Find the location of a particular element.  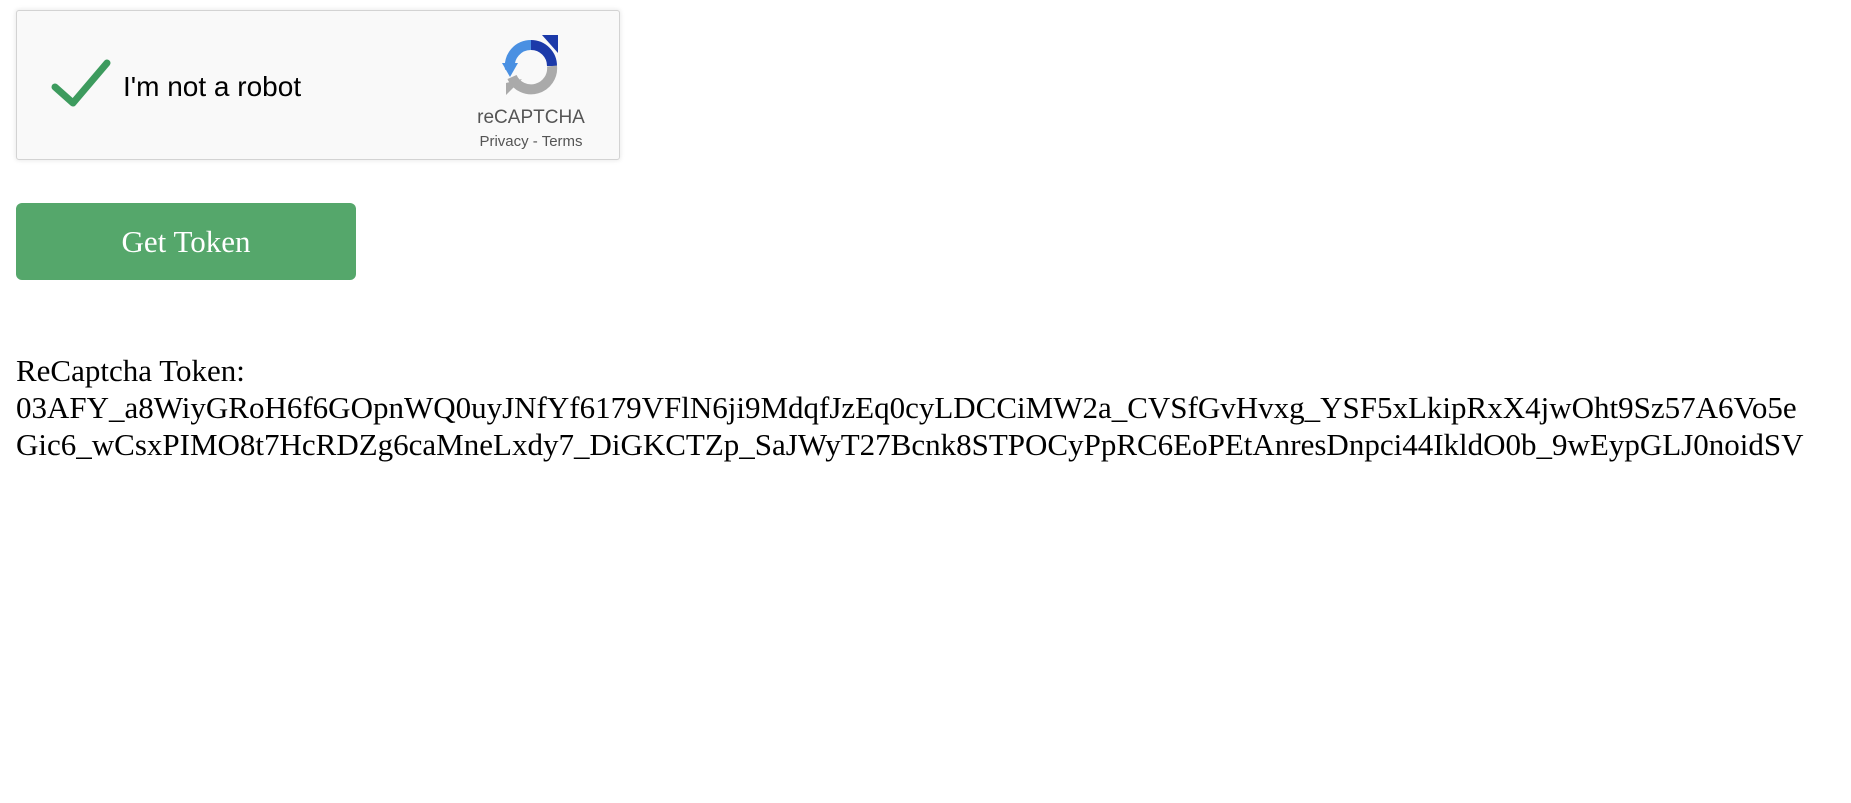

token-heading: ReCaptcha Token: is located at coordinates (130, 370).